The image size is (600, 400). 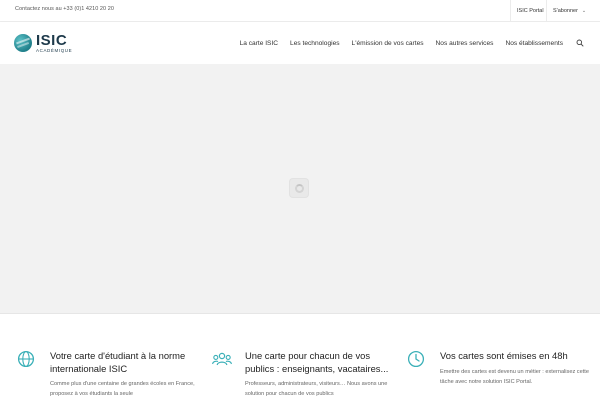 What do you see at coordinates (530, 11) in the screenshot?
I see `isic-portal-link: ISIC Portal` at bounding box center [530, 11].